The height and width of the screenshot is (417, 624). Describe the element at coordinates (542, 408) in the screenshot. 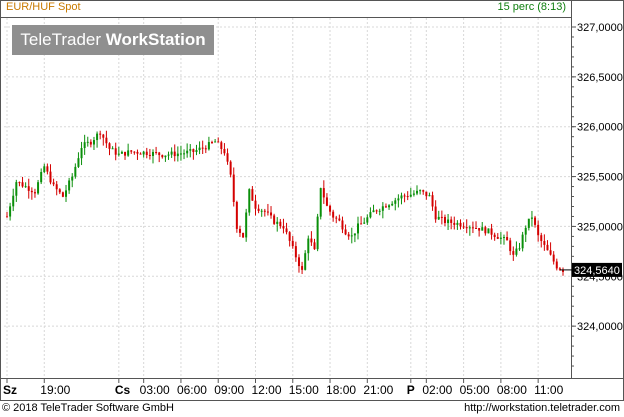

I see `footer-url-link: http://workstation.teletrader.com` at that location.